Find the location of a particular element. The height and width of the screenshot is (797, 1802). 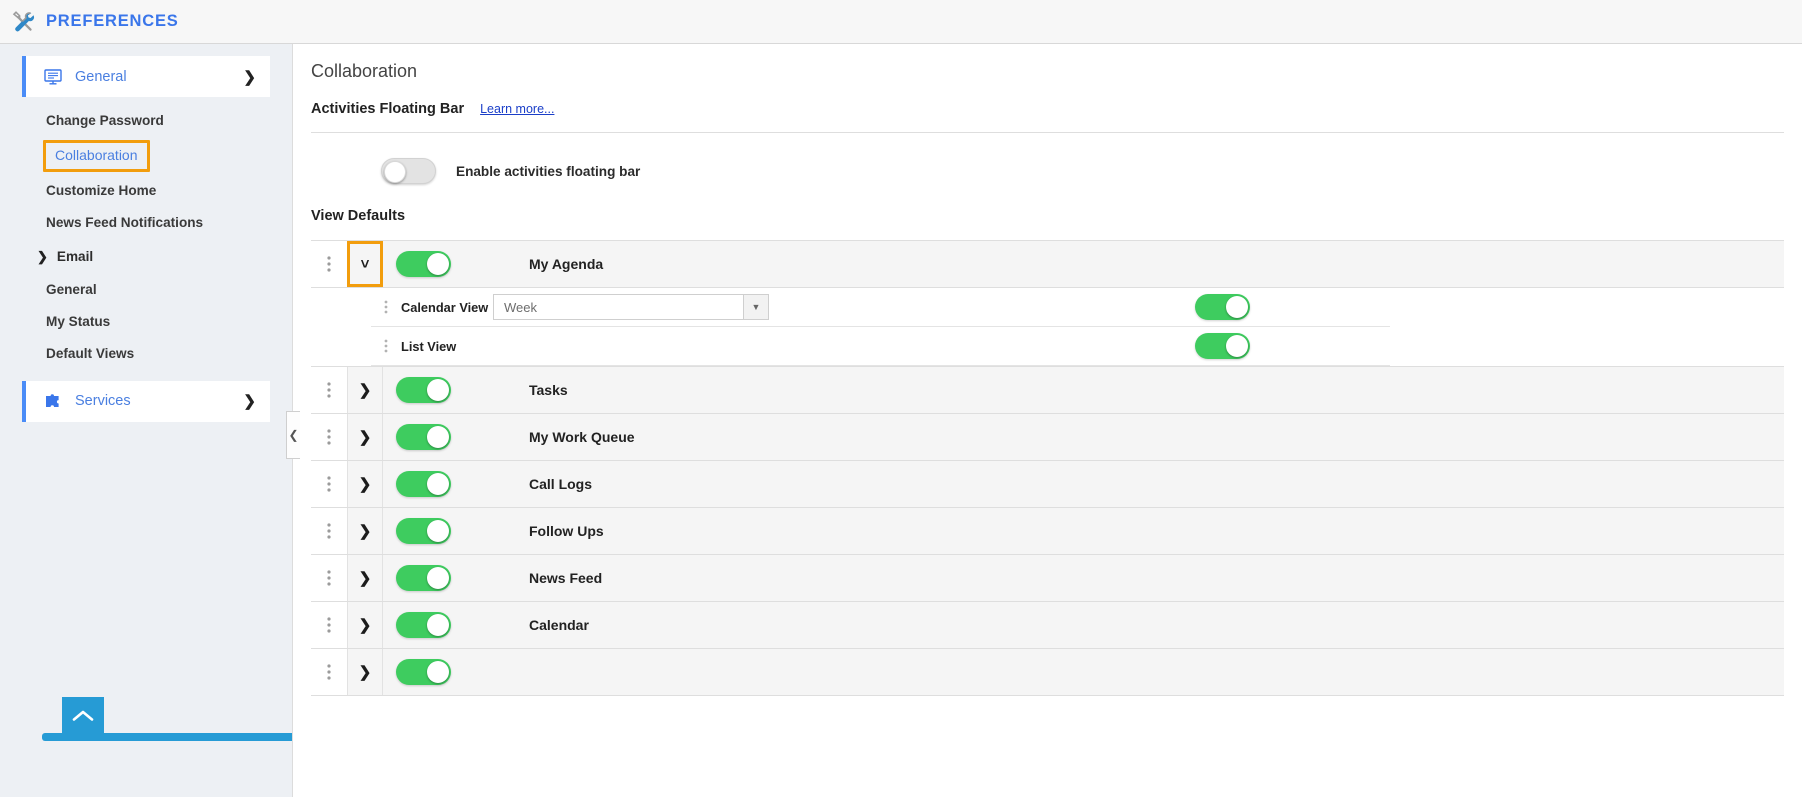

row-body: News Feed is located at coordinates (1083, 578).